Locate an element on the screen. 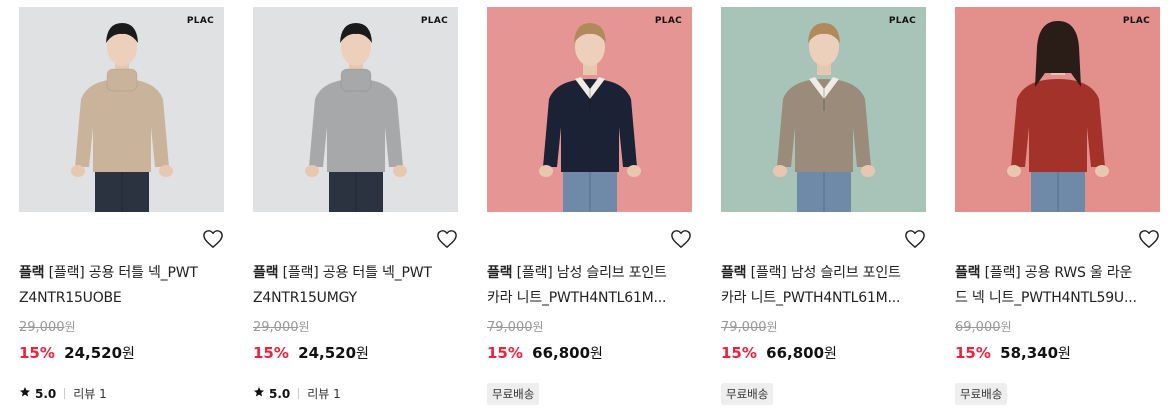 This screenshot has height=414, width=1172. original-price-value: 69,000 is located at coordinates (978, 327).